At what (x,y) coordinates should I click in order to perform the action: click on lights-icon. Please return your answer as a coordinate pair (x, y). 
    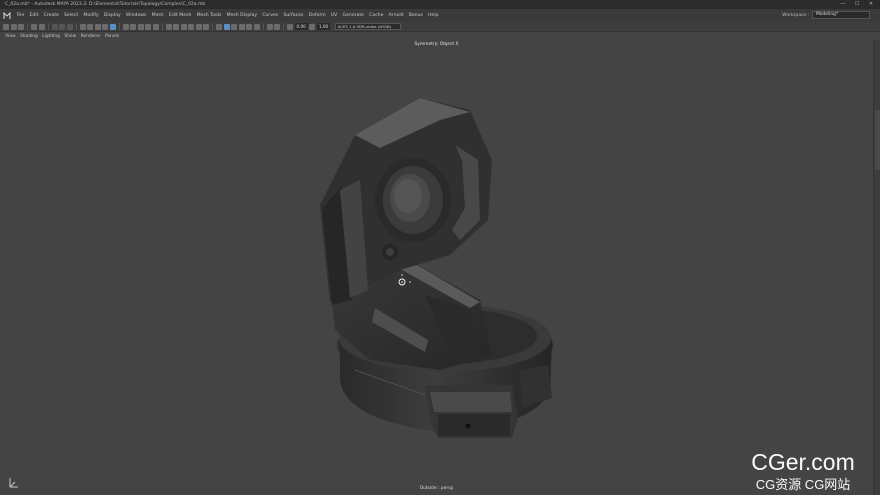
    Looking at the image, I should click on (249, 26).